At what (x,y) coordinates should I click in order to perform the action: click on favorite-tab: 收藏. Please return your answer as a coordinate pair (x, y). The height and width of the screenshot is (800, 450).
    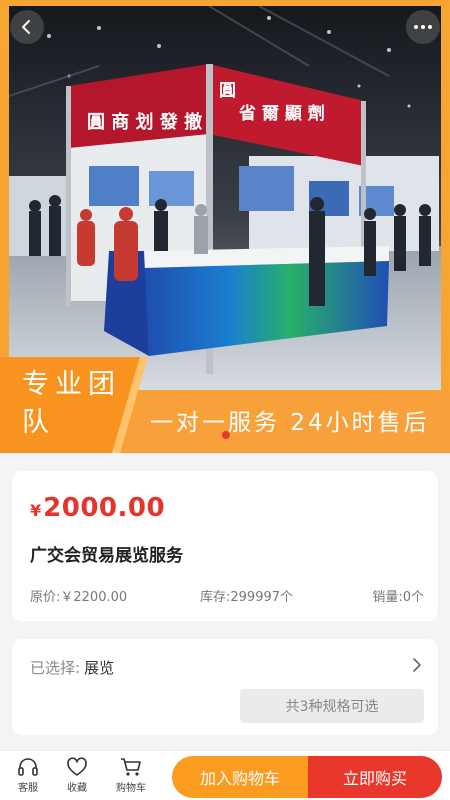
    Looking at the image, I should click on (77, 775).